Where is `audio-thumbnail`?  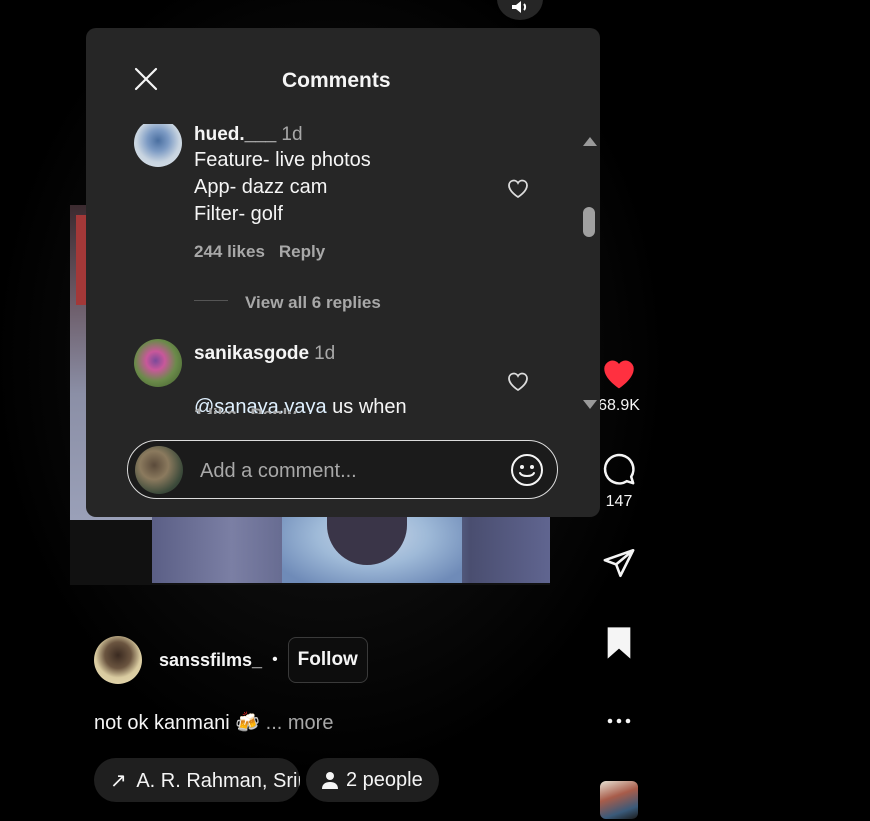 audio-thumbnail is located at coordinates (619, 800).